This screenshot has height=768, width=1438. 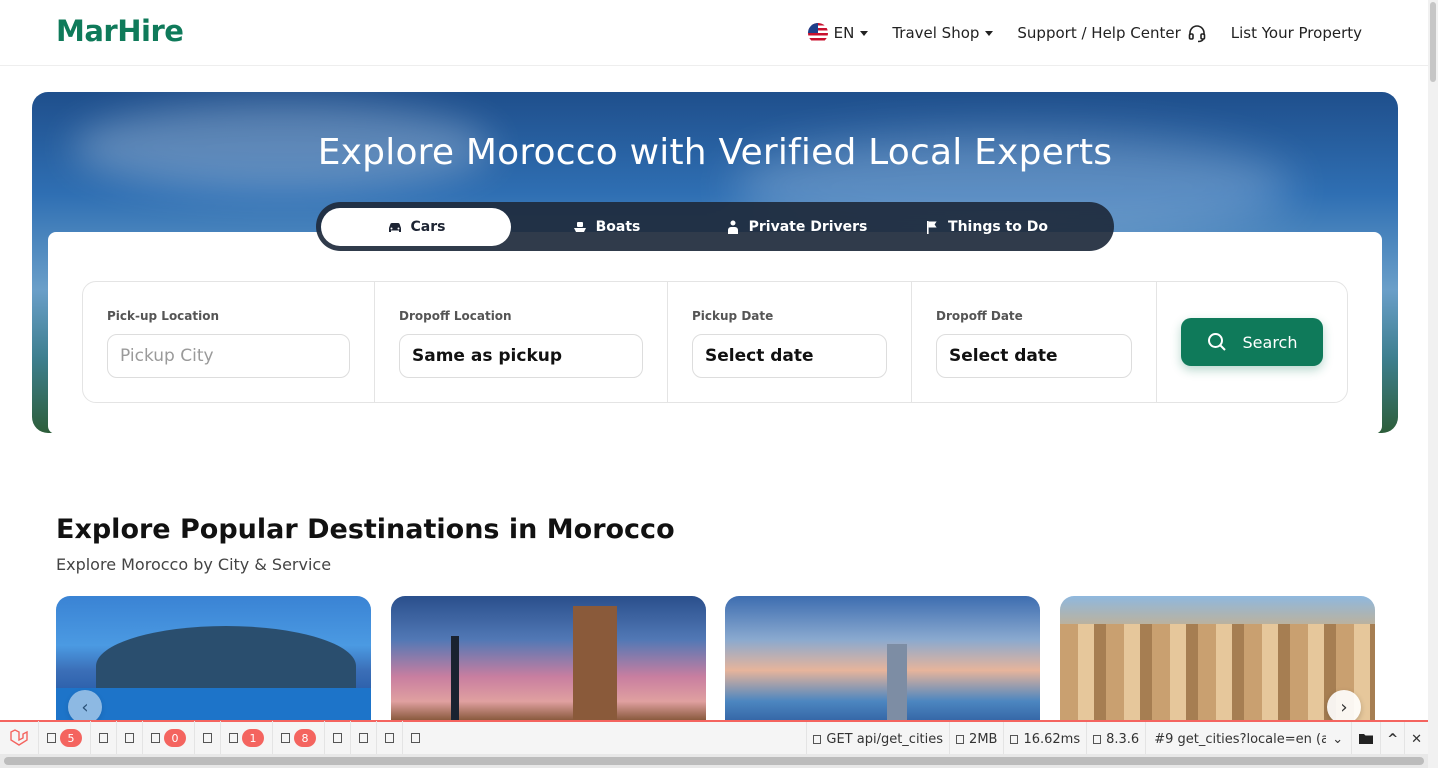 What do you see at coordinates (365, 529) in the screenshot?
I see `destinations-title: Explore Popular Destinations in Morocco` at bounding box center [365, 529].